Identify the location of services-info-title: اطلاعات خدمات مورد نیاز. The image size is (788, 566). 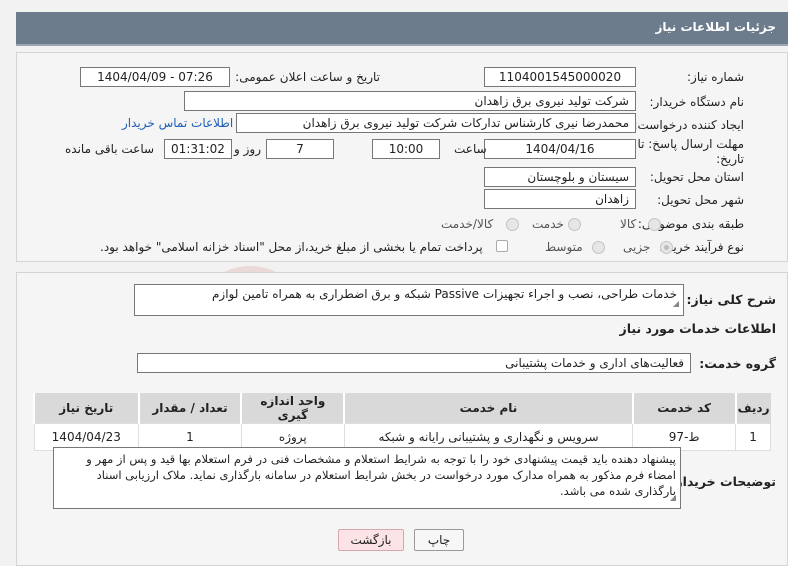
(698, 328).